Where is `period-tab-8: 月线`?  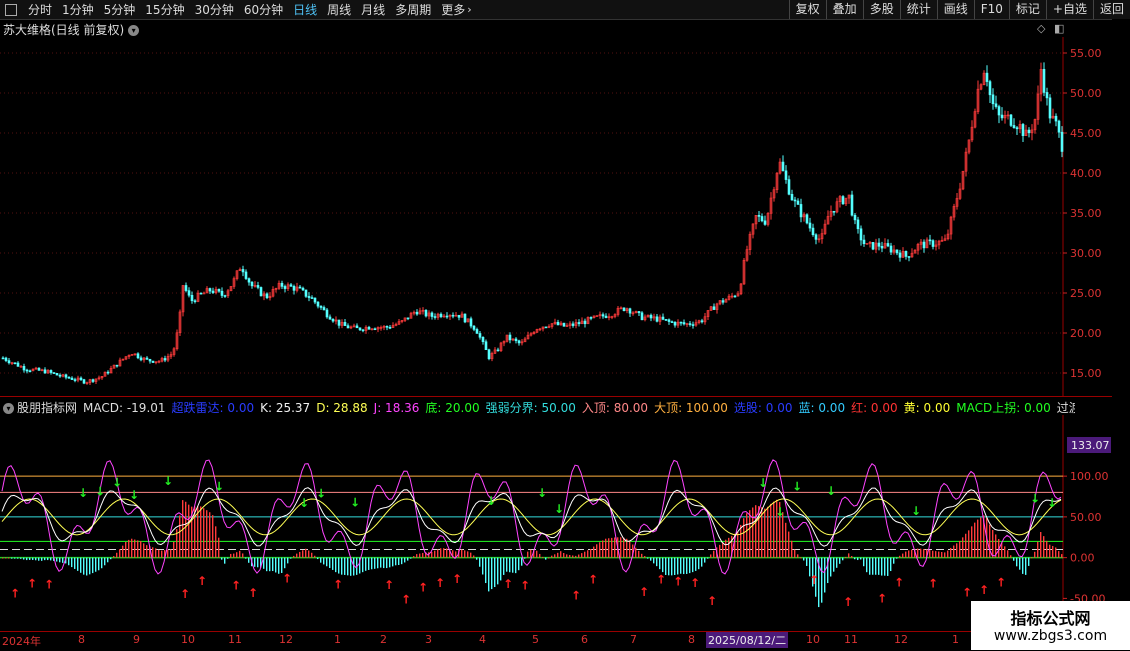
period-tab-8: 月线 is located at coordinates (373, 9).